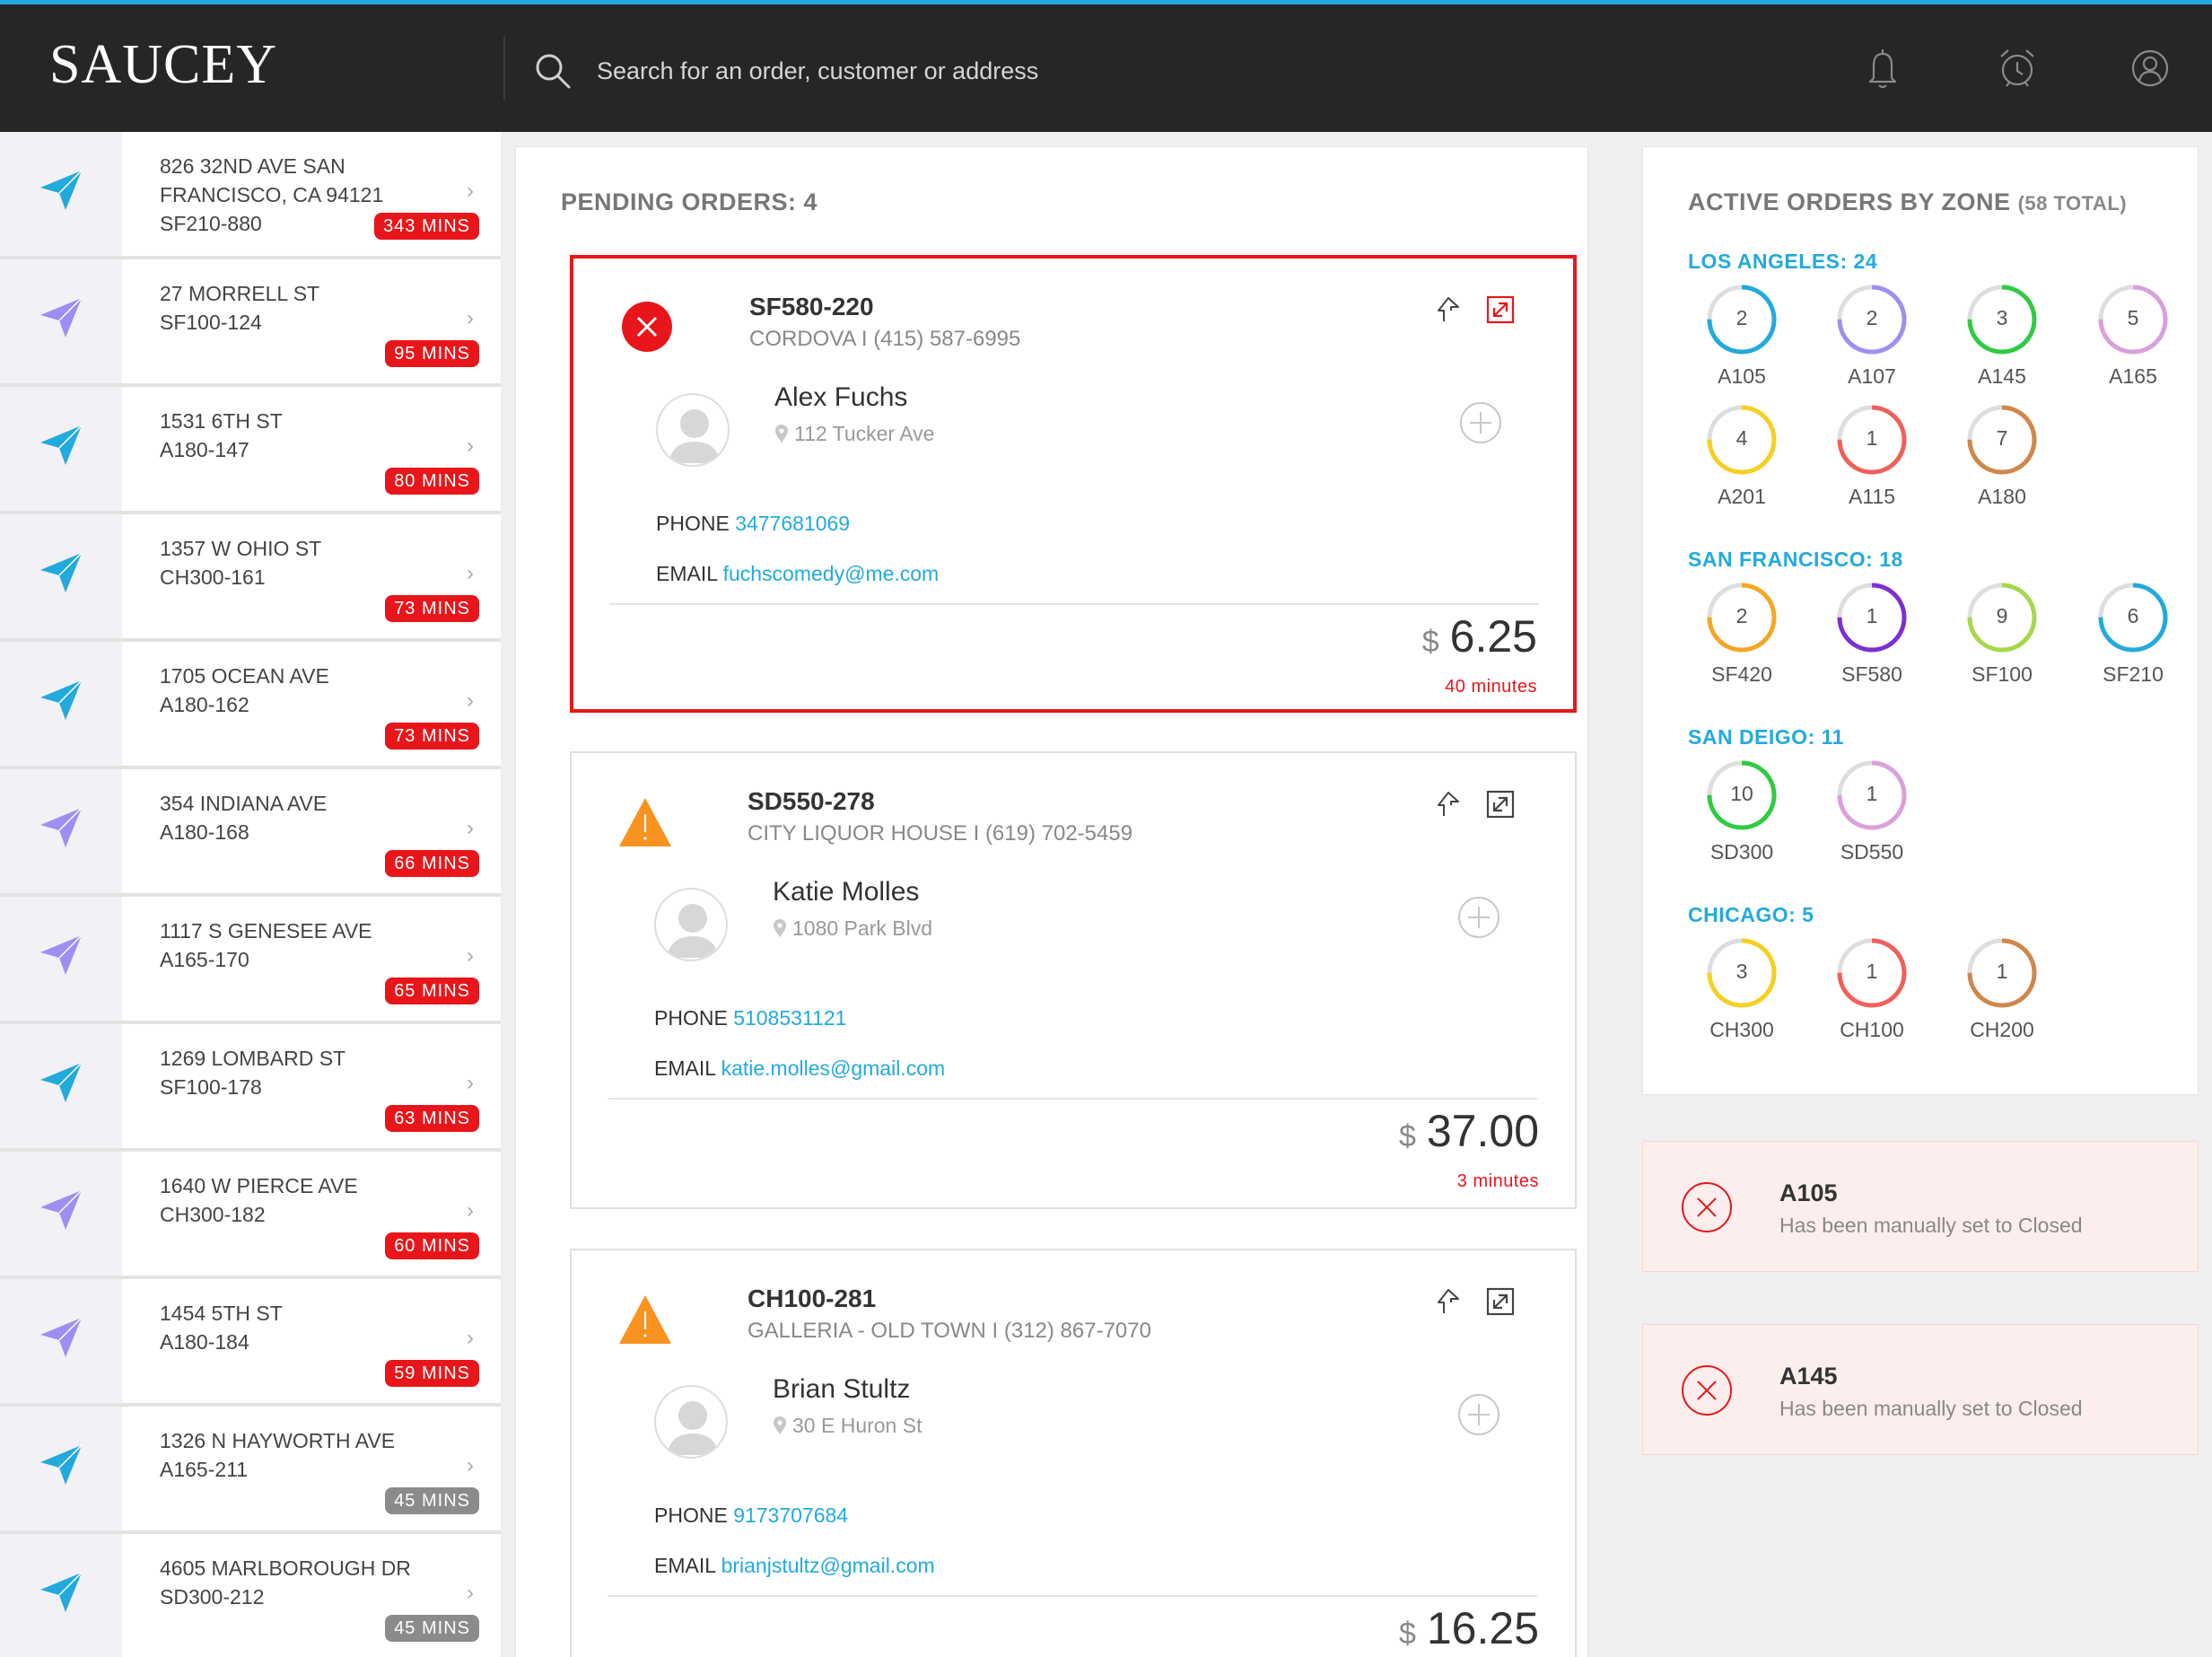 Image resolution: width=2212 pixels, height=1657 pixels. Describe the element at coordinates (251, 833) in the screenshot. I see `queue-item: 354 INDIANA AVE A180-168 › 66 MINS` at that location.